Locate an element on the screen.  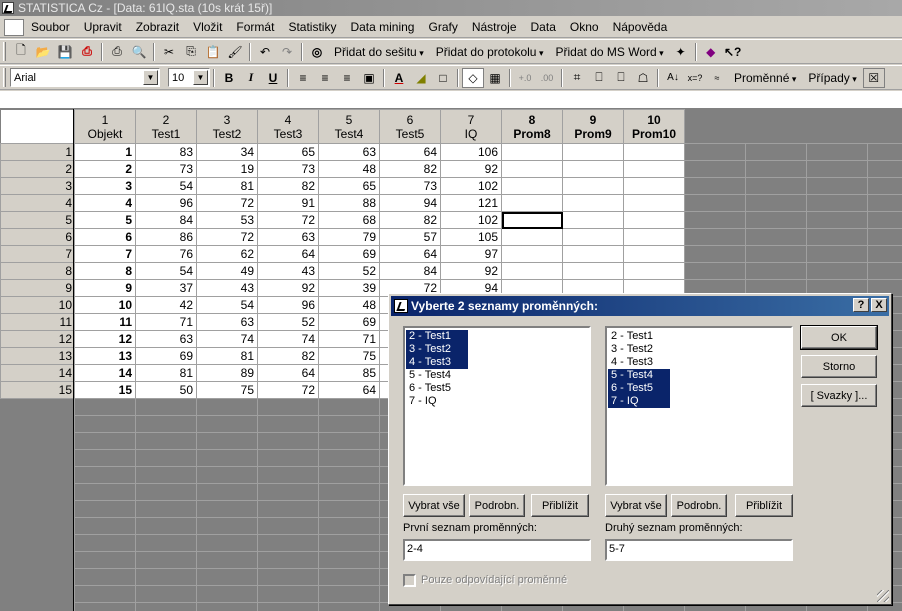
table-cell: 52 is located at coordinates (288, 322).